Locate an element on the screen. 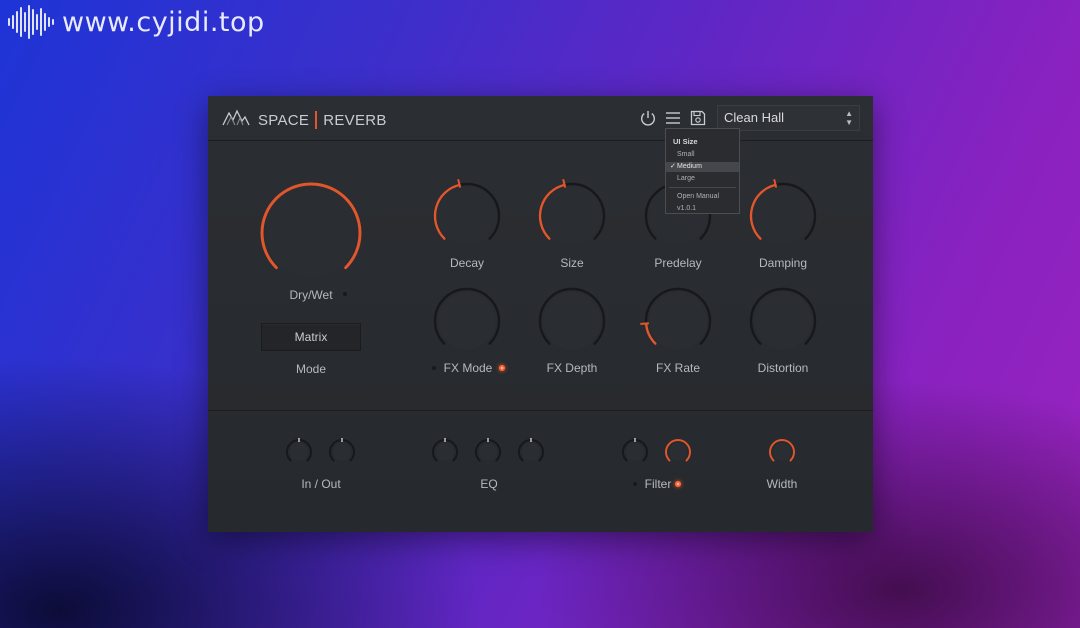 The width and height of the screenshot is (1080, 628). eq-mid-knob-body is located at coordinates (488, 452).